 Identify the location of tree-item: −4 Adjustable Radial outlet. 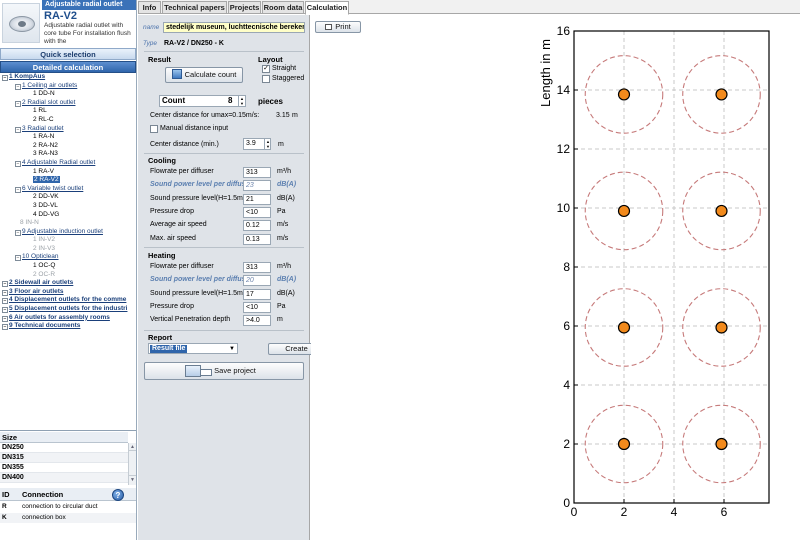
(68, 163).